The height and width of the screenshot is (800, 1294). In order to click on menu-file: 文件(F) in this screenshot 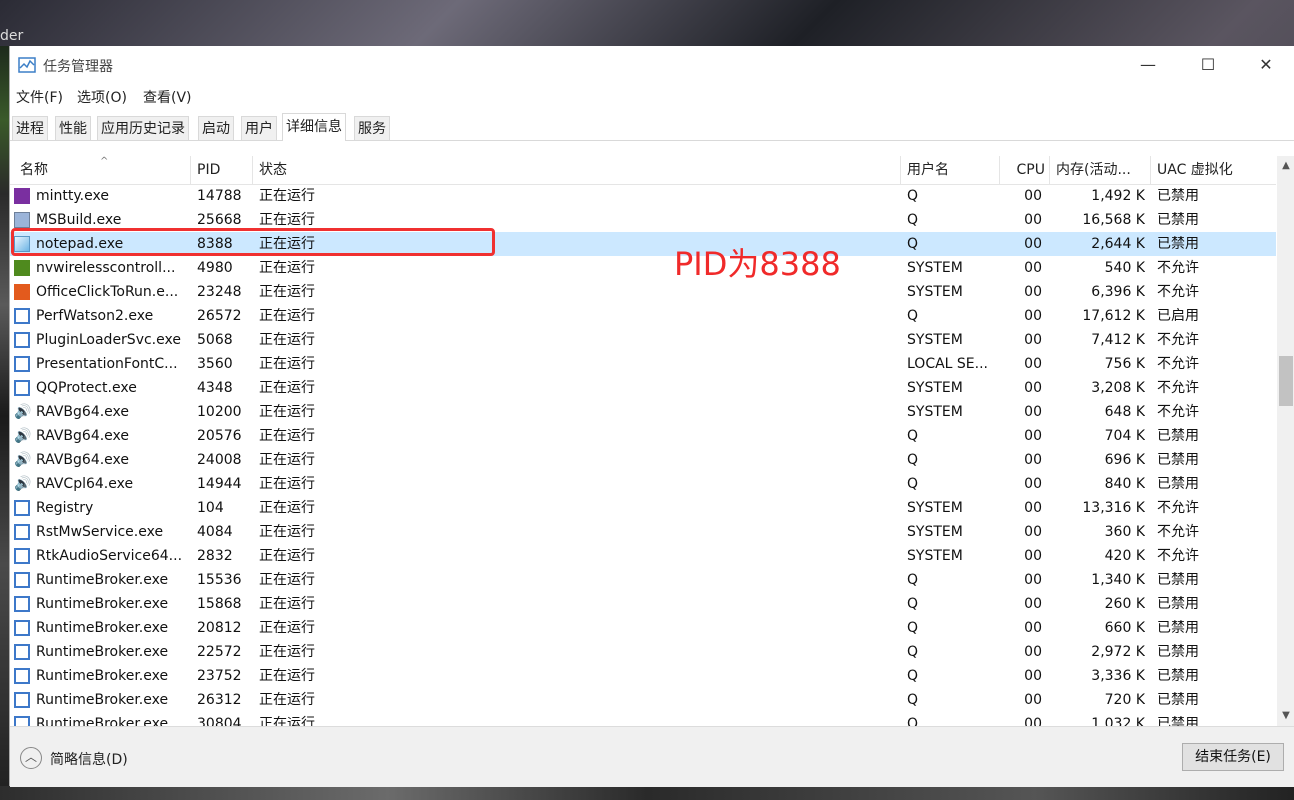, I will do `click(39, 97)`.